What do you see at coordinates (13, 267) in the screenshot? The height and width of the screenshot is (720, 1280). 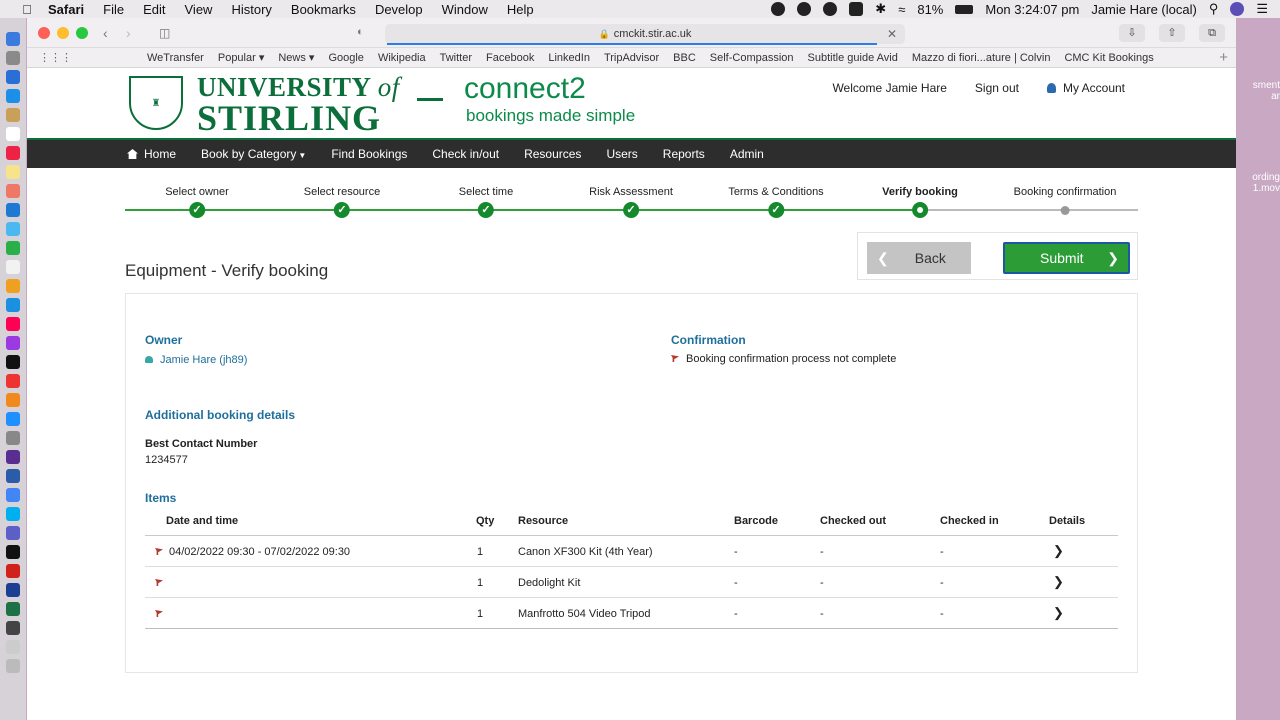 I see `freeform-icon` at bounding box center [13, 267].